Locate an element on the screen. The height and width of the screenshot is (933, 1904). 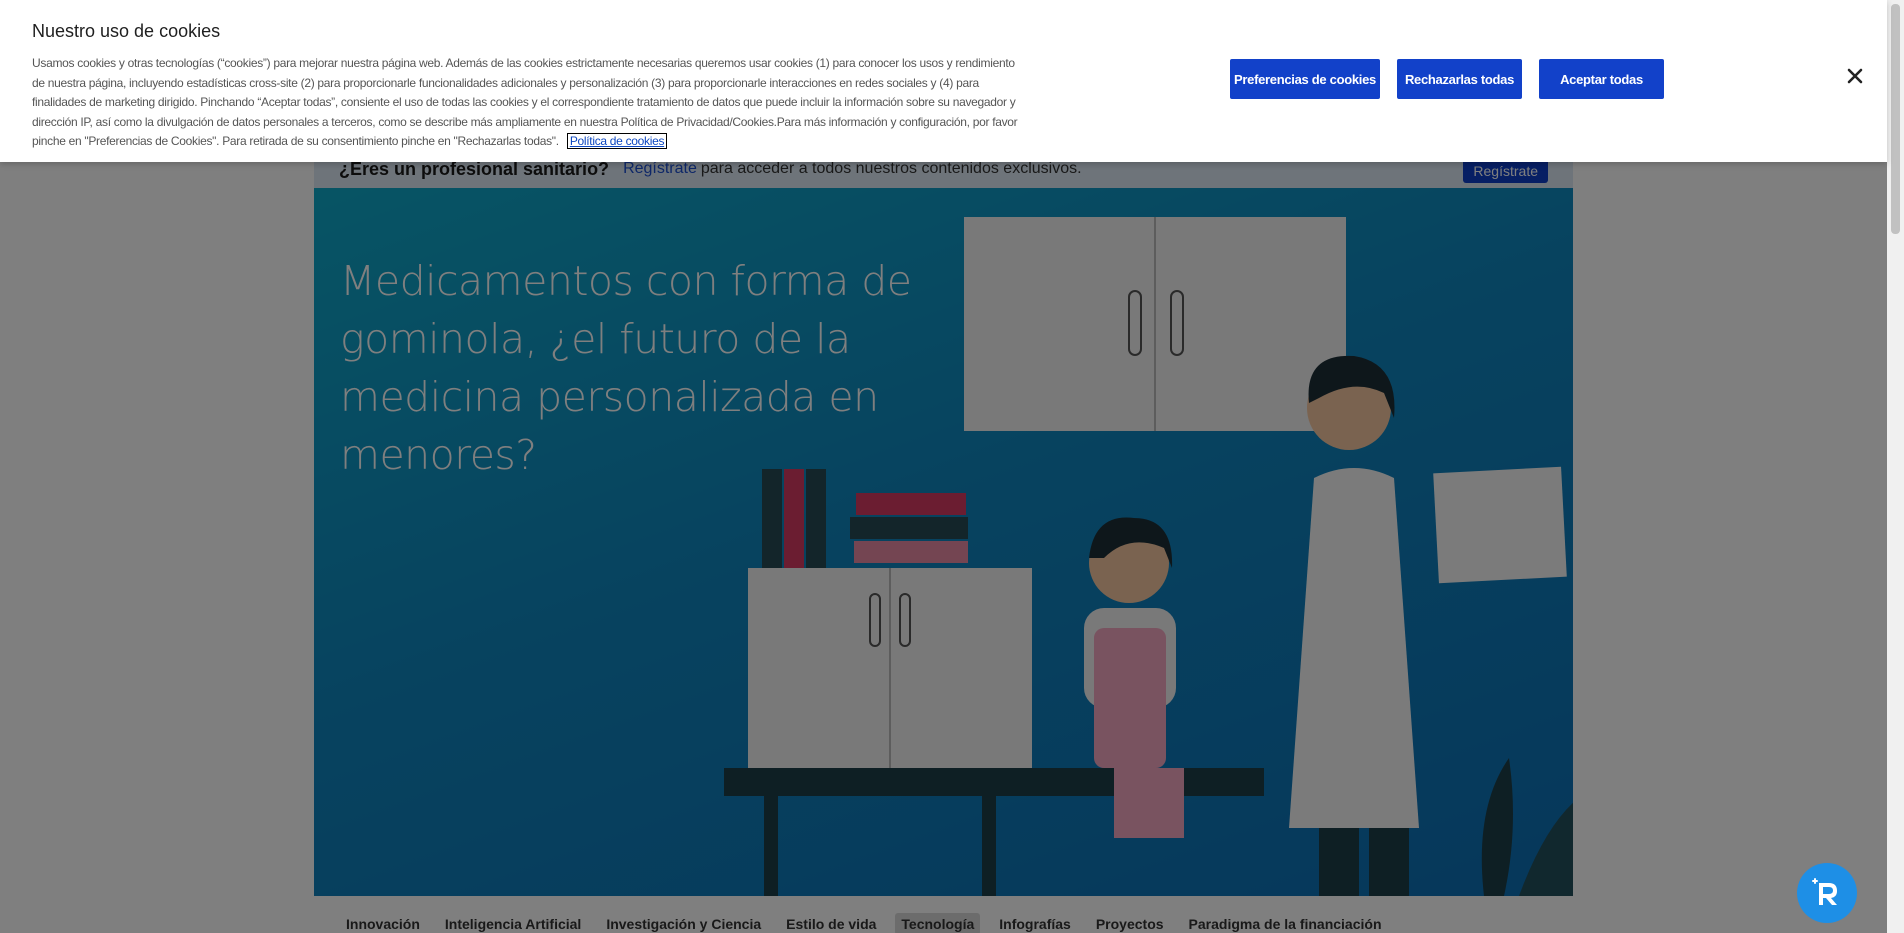
scrollbar-thumb is located at coordinates (1895, 119).